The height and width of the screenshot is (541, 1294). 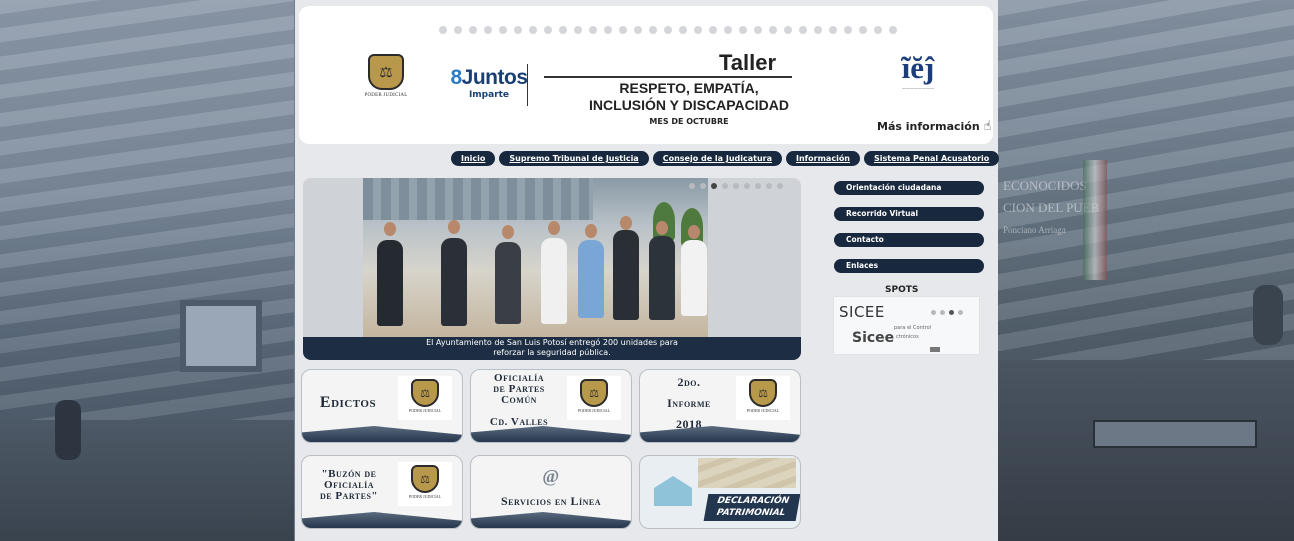 What do you see at coordinates (489, 95) in the screenshot?
I see `juntos-sub: Imparte` at bounding box center [489, 95].